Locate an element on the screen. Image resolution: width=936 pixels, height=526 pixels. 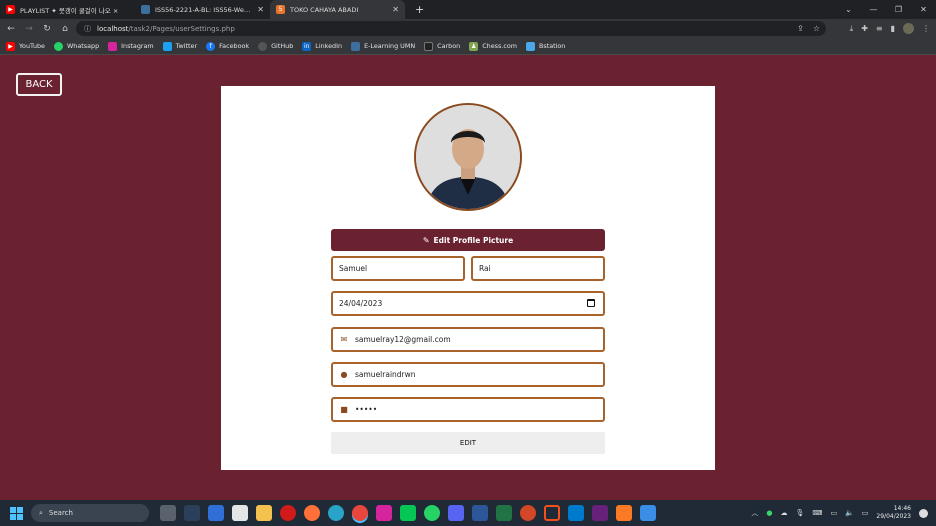
battery-icon: ▭ is located at coordinates (865, 513).